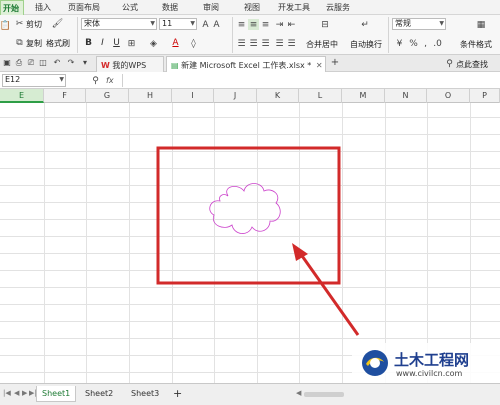 The width and height of the screenshot is (500, 405). What do you see at coordinates (34, 24) in the screenshot?
I see `cut-button: 剪切` at bounding box center [34, 24].